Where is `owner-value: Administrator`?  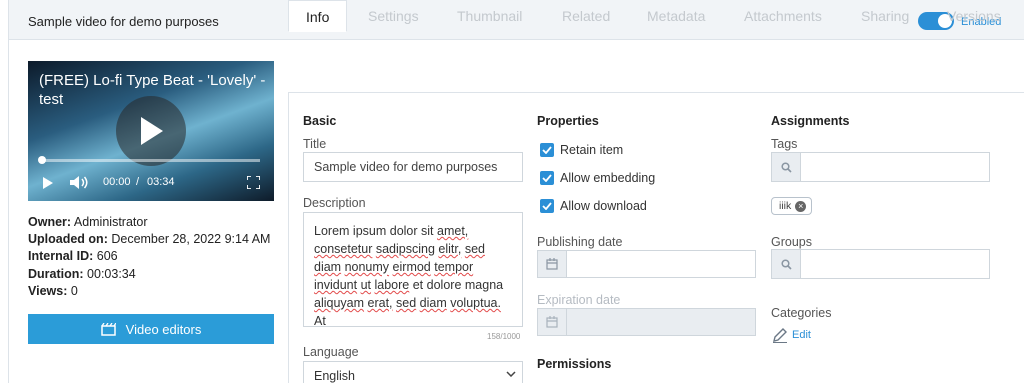 owner-value: Administrator is located at coordinates (110, 222).